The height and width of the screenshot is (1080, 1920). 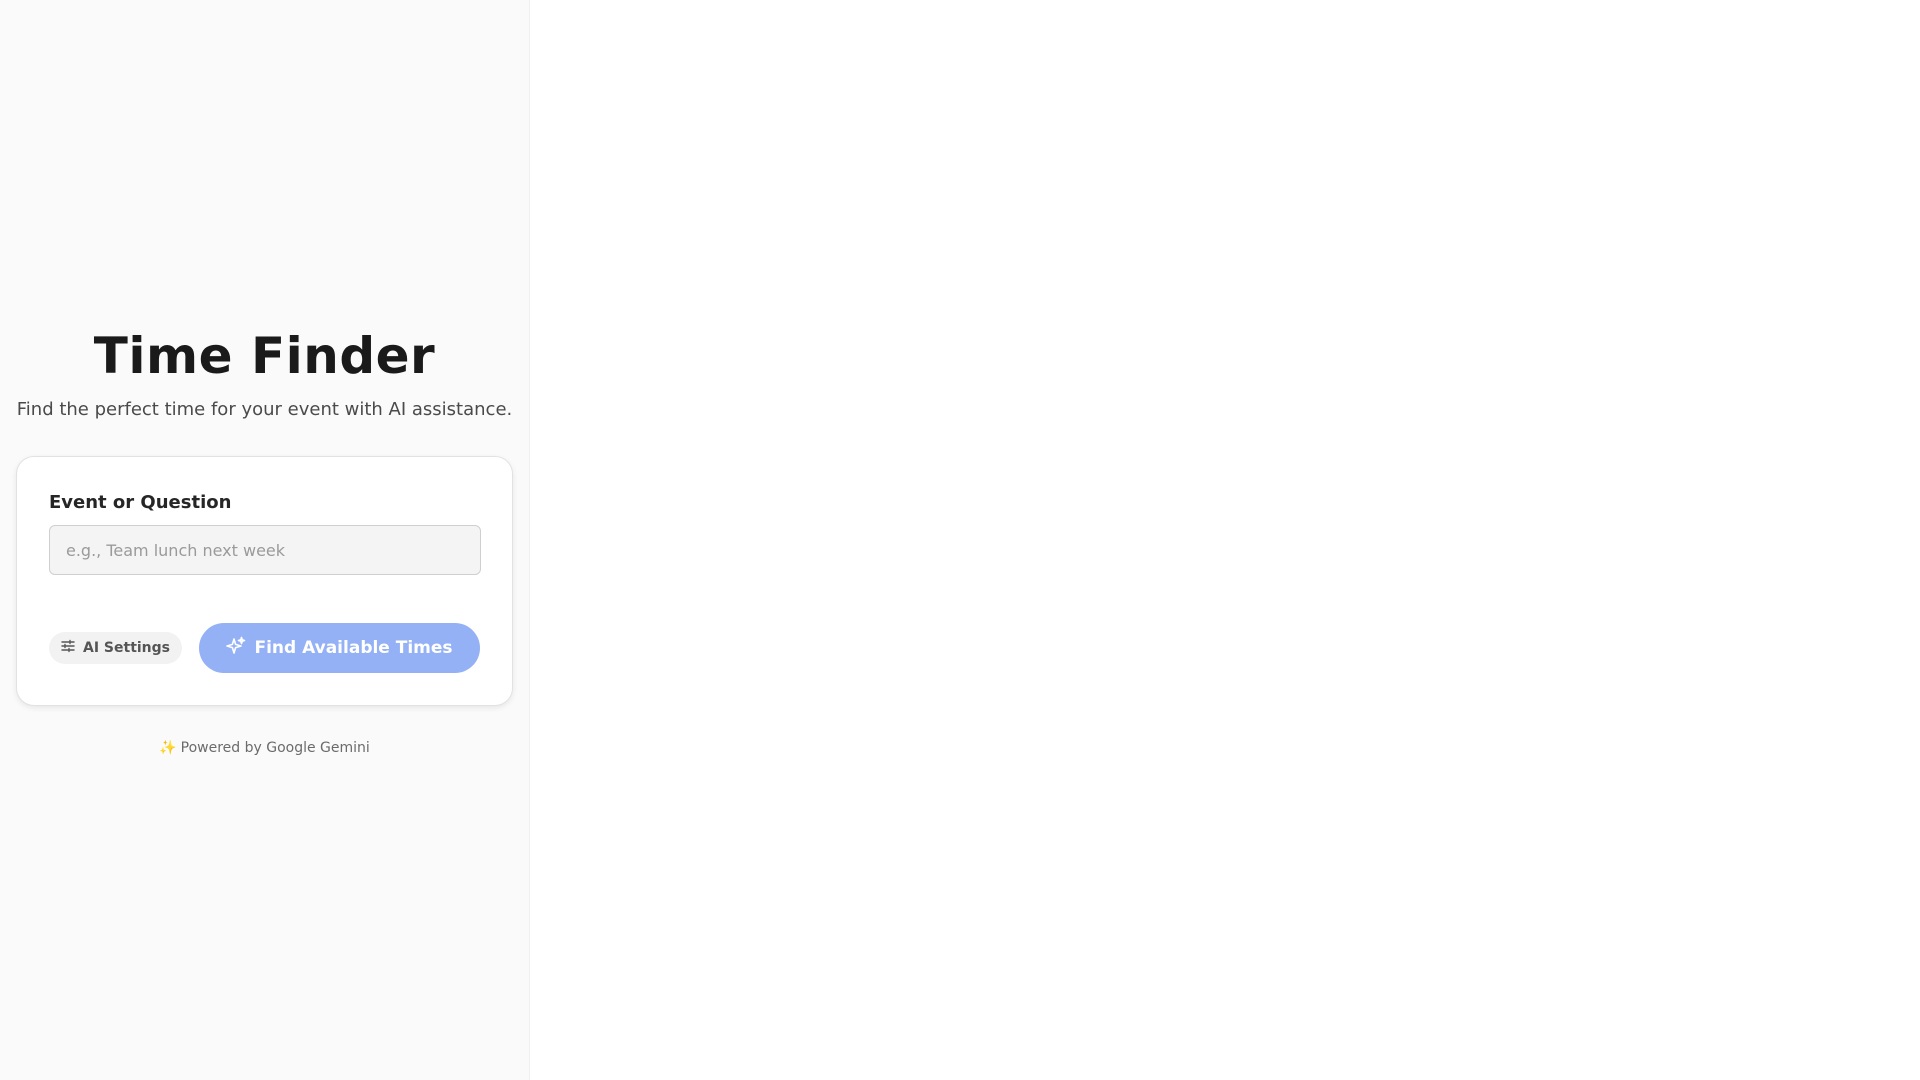 I want to click on find-available-times-label: Find Available Times, so click(x=353, y=648).